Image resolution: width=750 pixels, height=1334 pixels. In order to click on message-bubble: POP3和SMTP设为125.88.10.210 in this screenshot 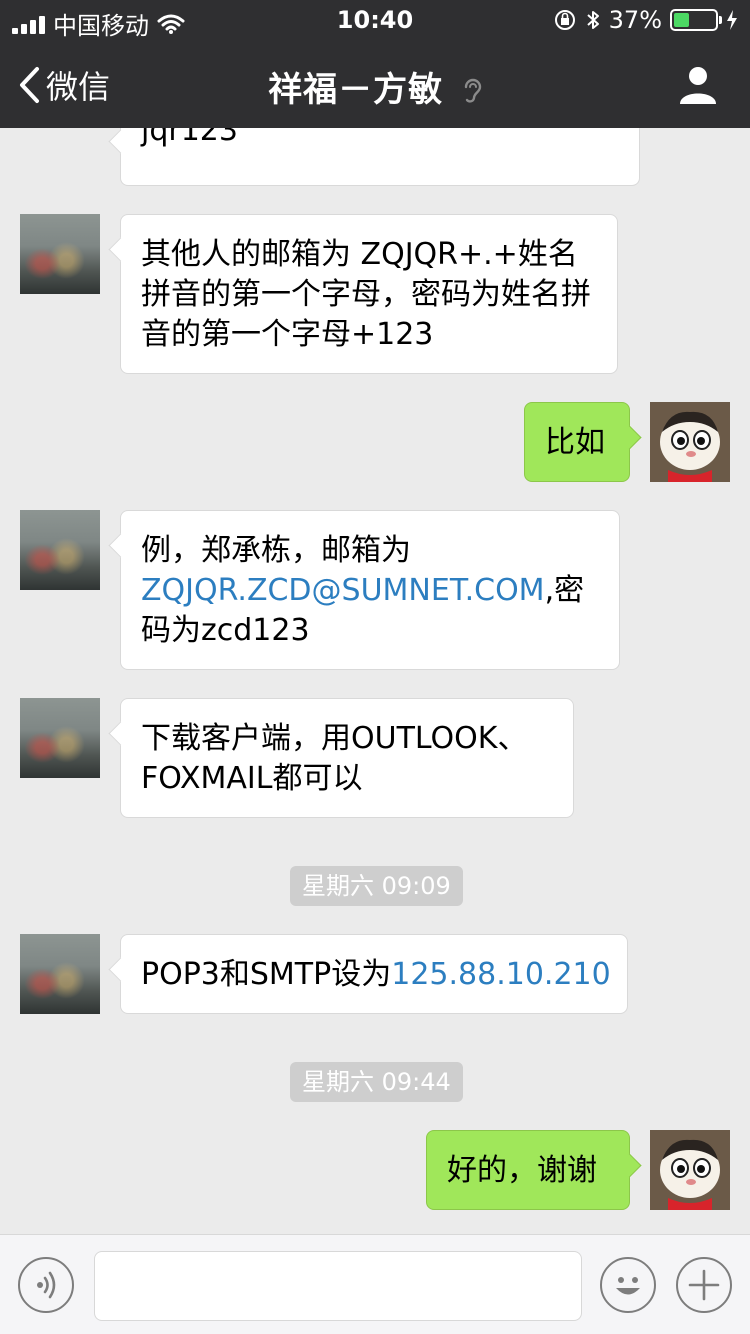, I will do `click(374, 974)`.